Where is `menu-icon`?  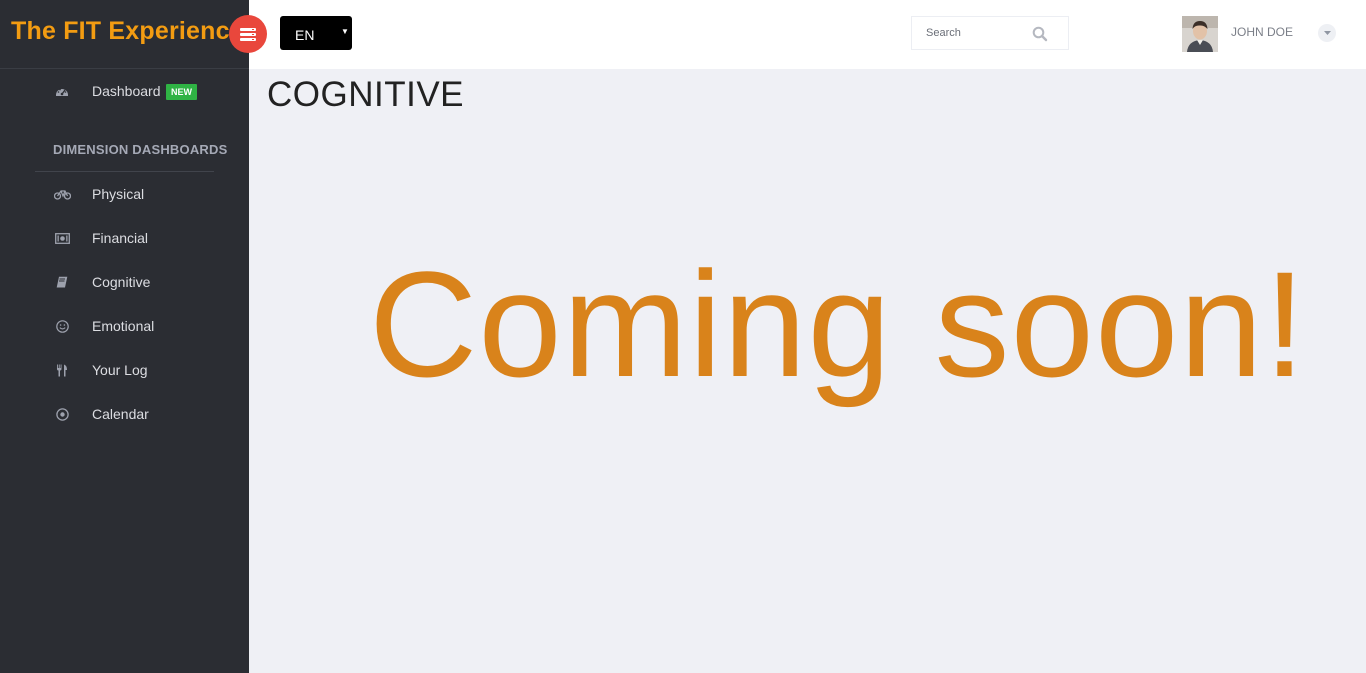 menu-icon is located at coordinates (248, 34).